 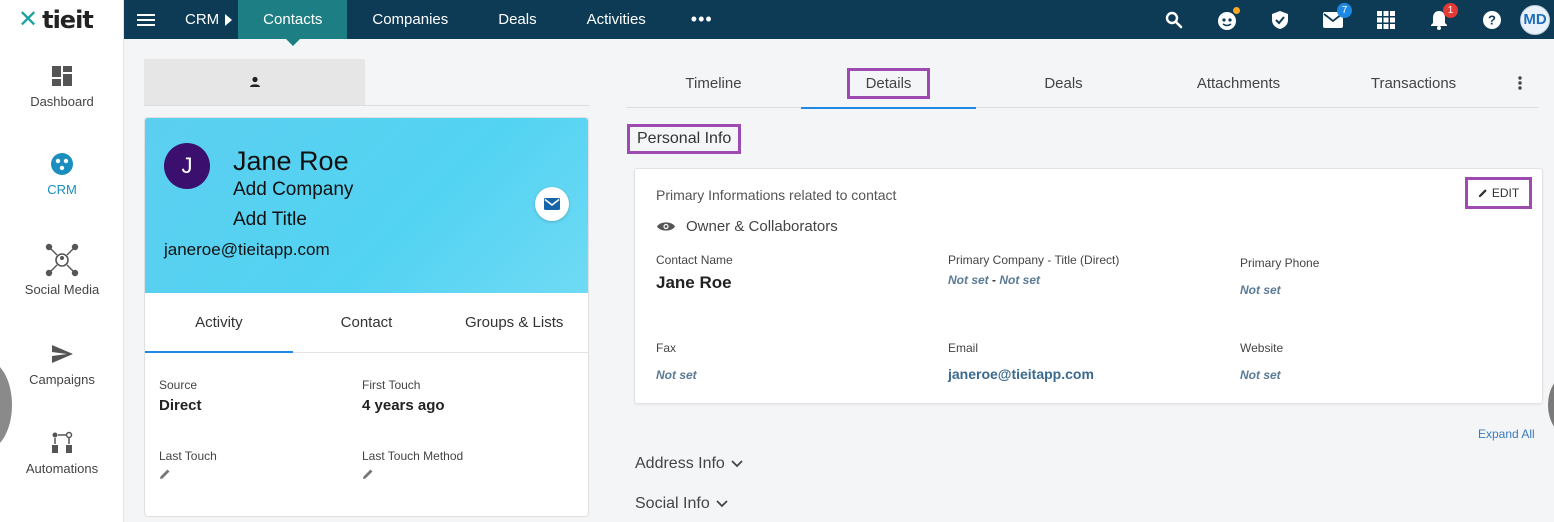 I want to click on shield-check-icon, so click(x=1279, y=19).